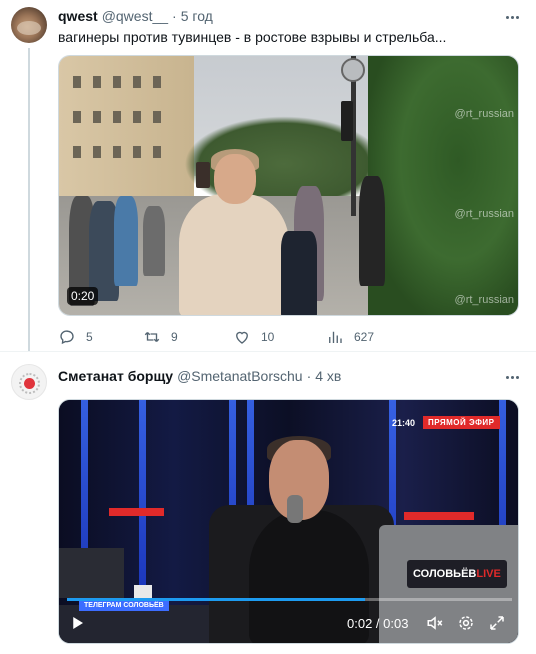 This screenshot has width=536, height=654. What do you see at coordinates (89, 337) in the screenshot?
I see `reply-count: 5` at bounding box center [89, 337].